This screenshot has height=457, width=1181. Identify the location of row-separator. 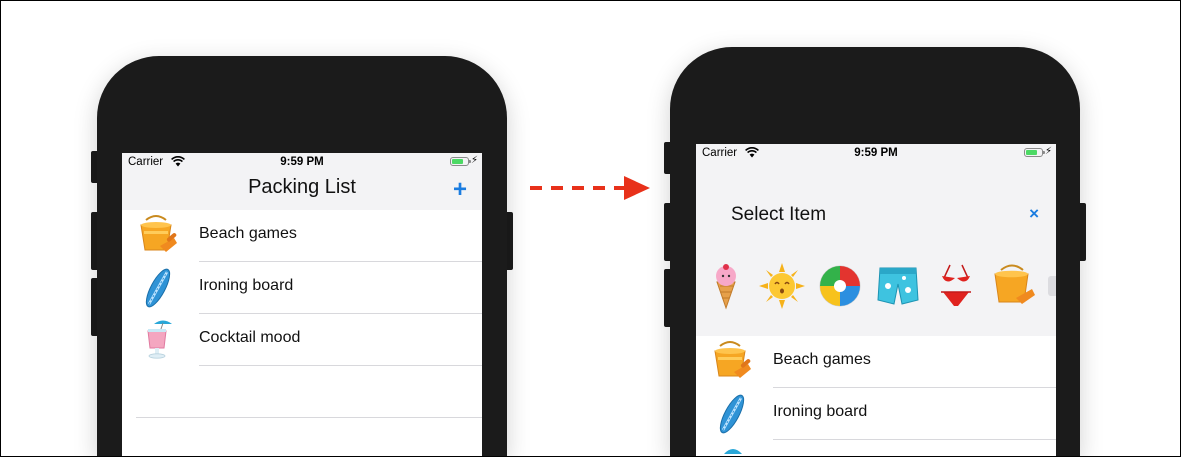
(340, 365).